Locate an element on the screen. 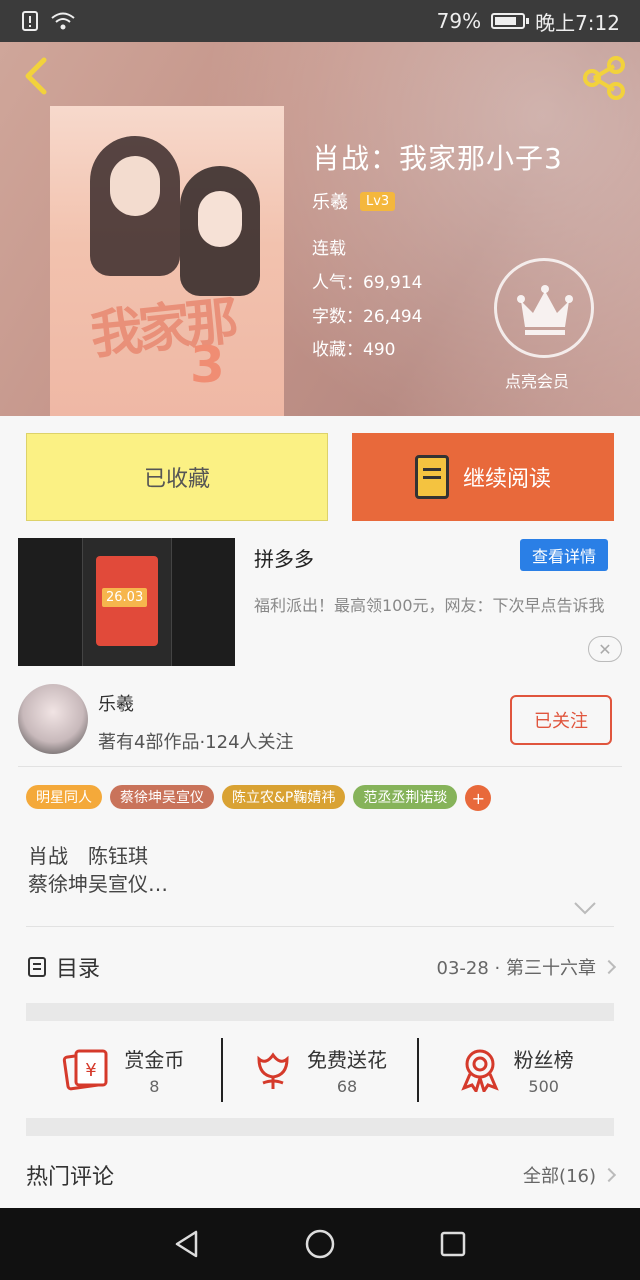 This screenshot has width=640, height=1280. triangle-back-icon is located at coordinates (186, 1244).